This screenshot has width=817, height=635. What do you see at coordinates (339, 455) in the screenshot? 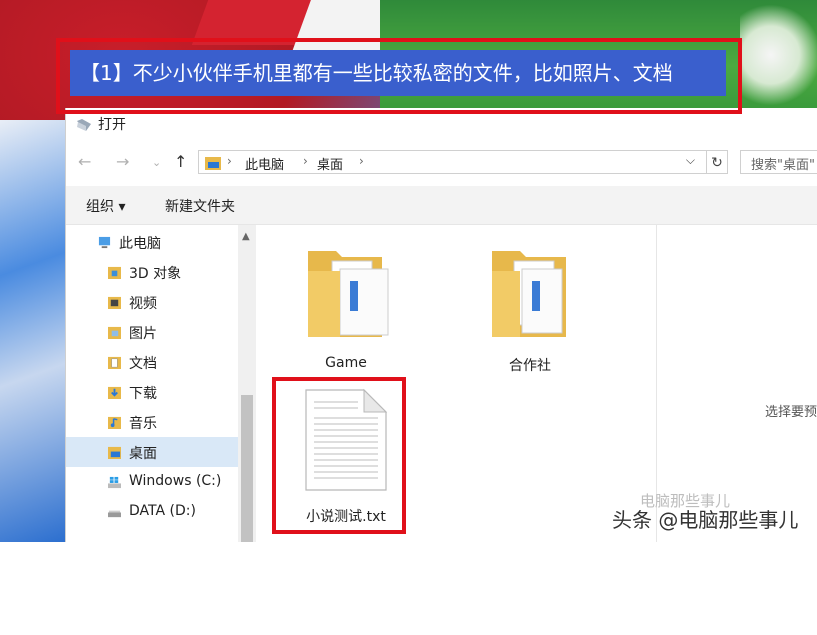
I see `file-highlight-box` at bounding box center [339, 455].